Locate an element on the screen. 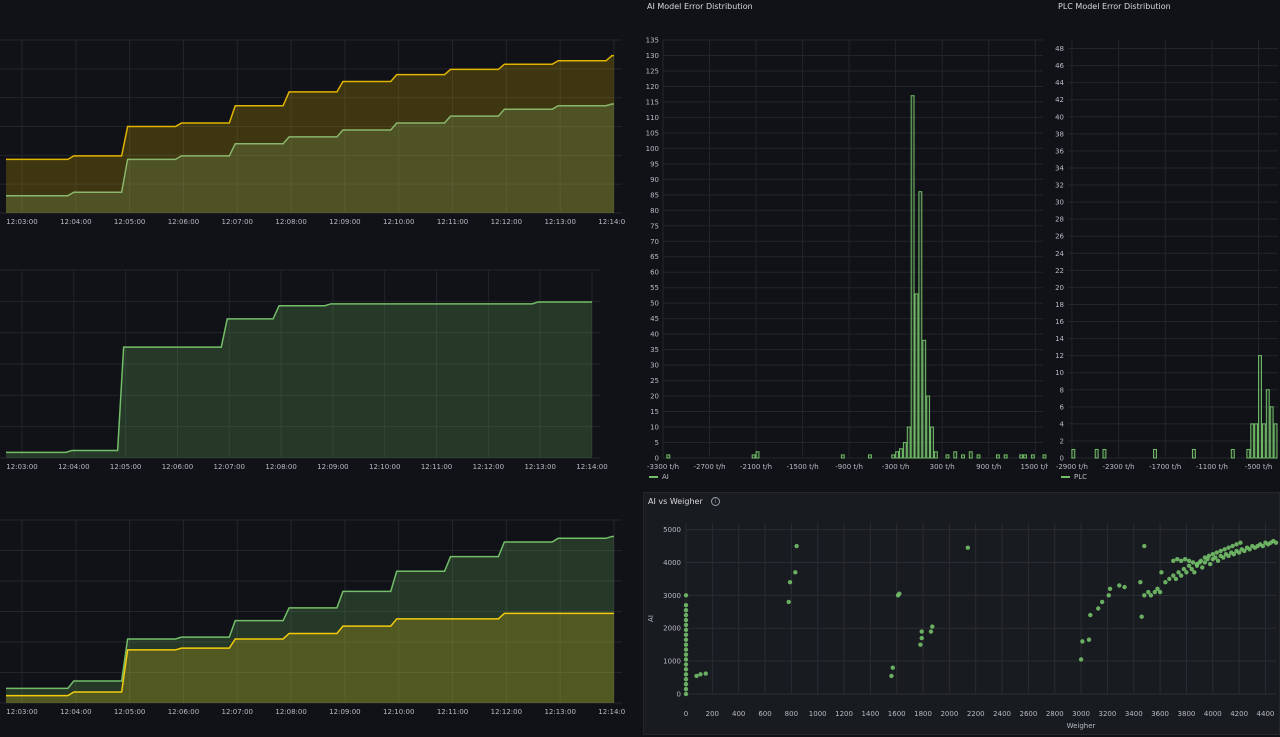 This screenshot has height=737, width=1280. y-tick-label: 4000 is located at coordinates (672, 563).